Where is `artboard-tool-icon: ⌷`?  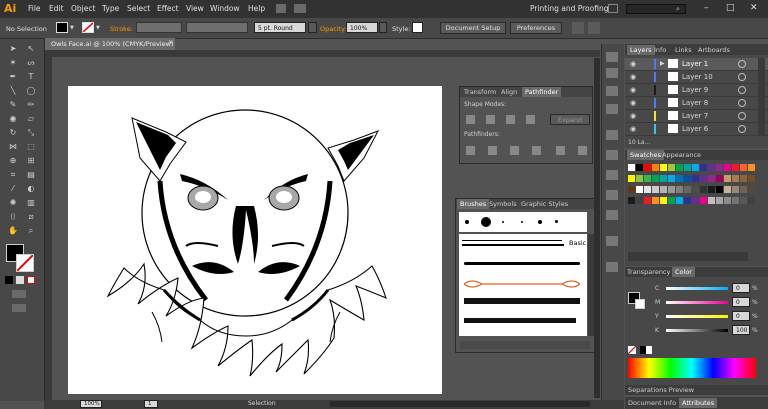 artboard-tool-icon: ⌷ is located at coordinates (13, 217).